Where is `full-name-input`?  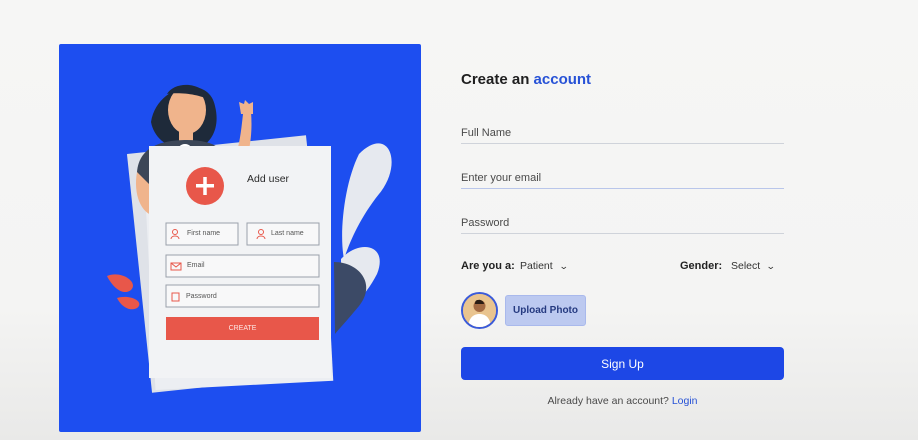
full-name-input is located at coordinates (622, 133).